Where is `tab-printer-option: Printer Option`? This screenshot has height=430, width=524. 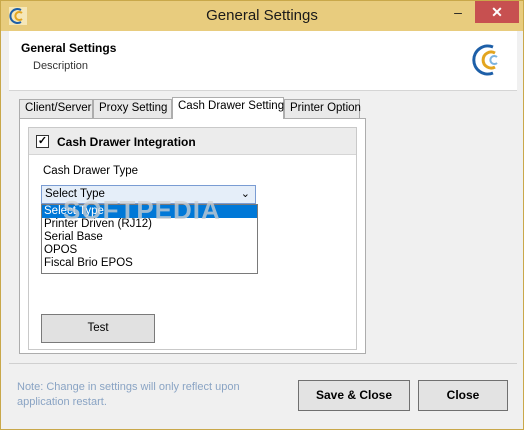 tab-printer-option: Printer Option is located at coordinates (322, 108).